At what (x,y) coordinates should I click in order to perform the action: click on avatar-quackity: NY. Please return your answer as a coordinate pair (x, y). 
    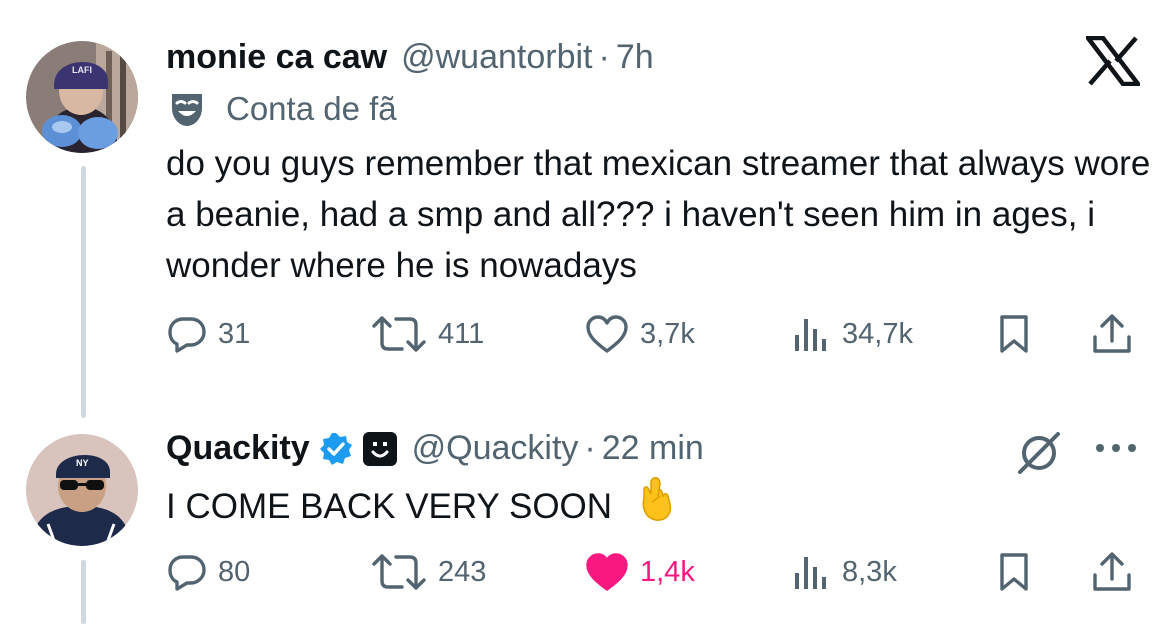
    Looking at the image, I should click on (82, 490).